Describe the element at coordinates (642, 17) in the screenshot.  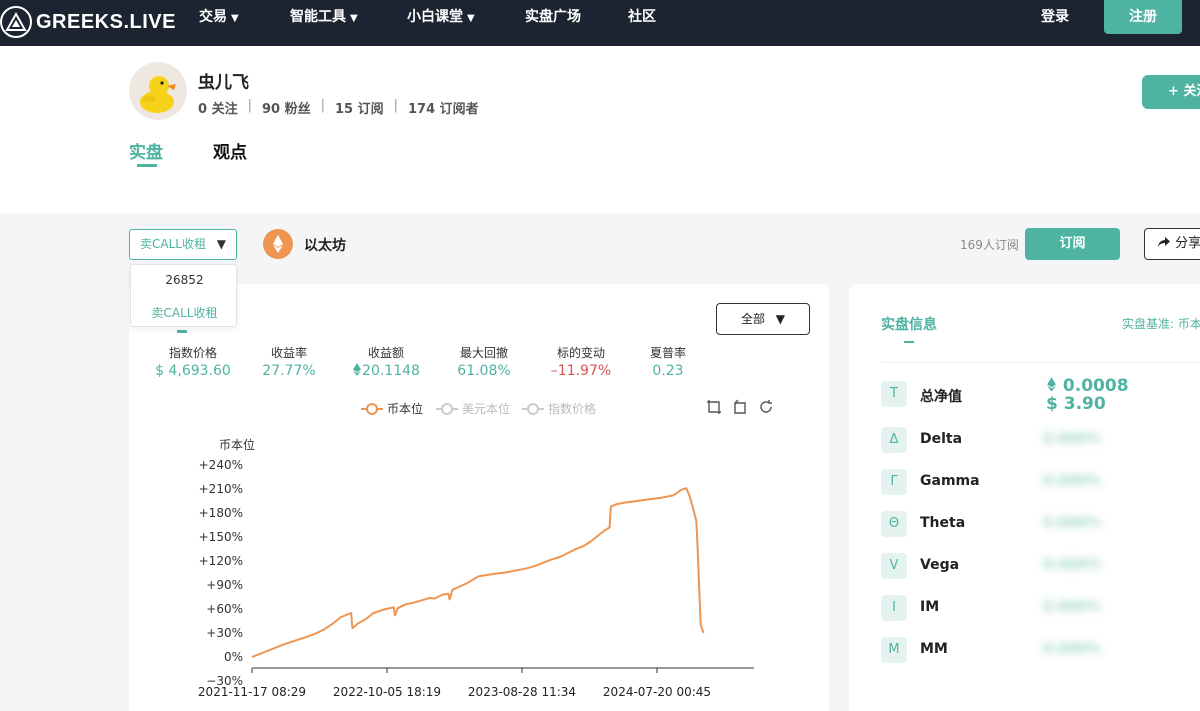
I see `nav-label: 社区` at that location.